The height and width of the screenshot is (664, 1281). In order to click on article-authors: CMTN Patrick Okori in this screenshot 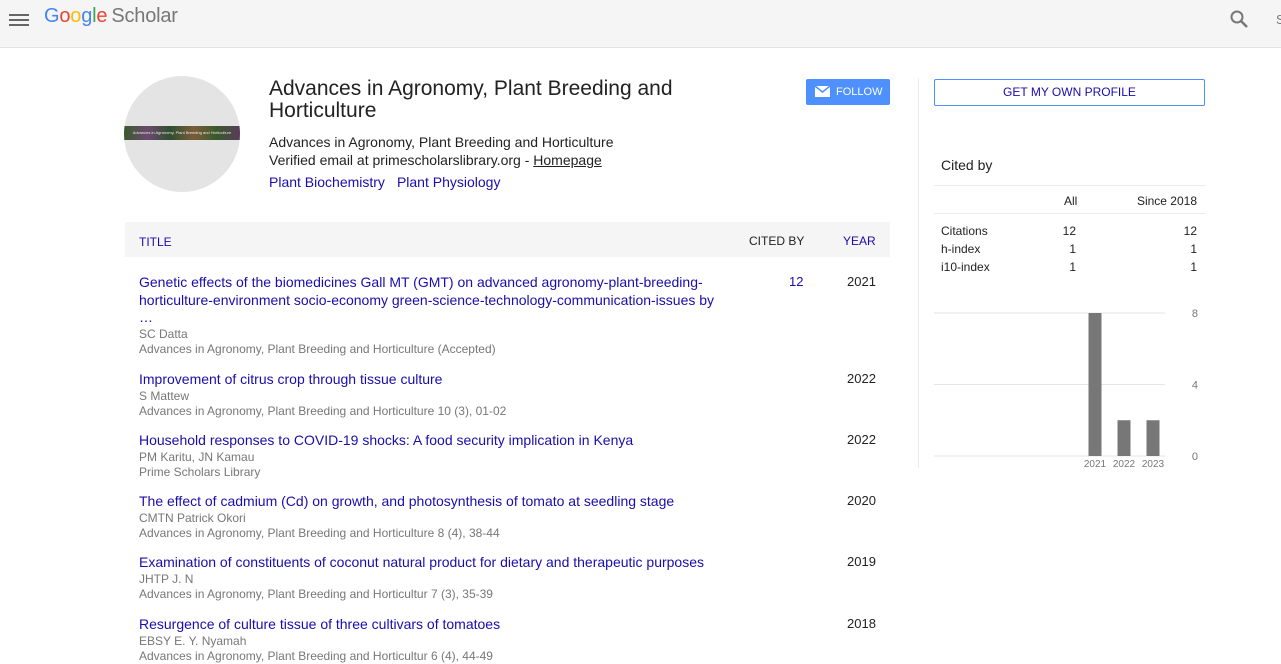, I will do `click(192, 517)`.